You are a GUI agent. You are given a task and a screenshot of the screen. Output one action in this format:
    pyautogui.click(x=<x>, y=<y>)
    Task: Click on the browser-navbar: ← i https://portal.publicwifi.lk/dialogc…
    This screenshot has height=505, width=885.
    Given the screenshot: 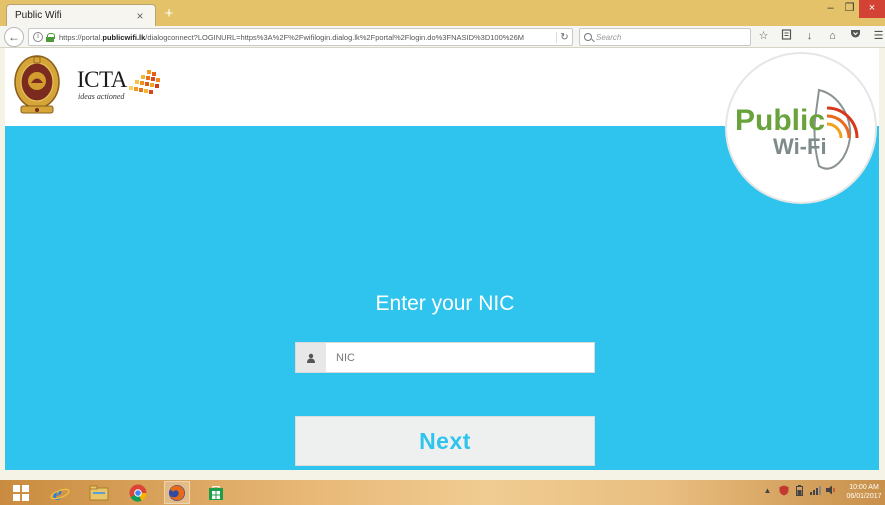 What is the action you would take?
    pyautogui.click(x=442, y=37)
    